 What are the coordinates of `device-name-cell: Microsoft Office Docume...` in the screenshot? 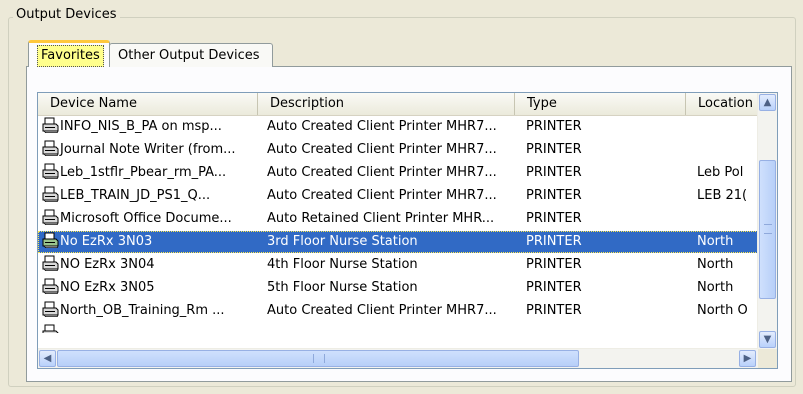 It's located at (152, 219).